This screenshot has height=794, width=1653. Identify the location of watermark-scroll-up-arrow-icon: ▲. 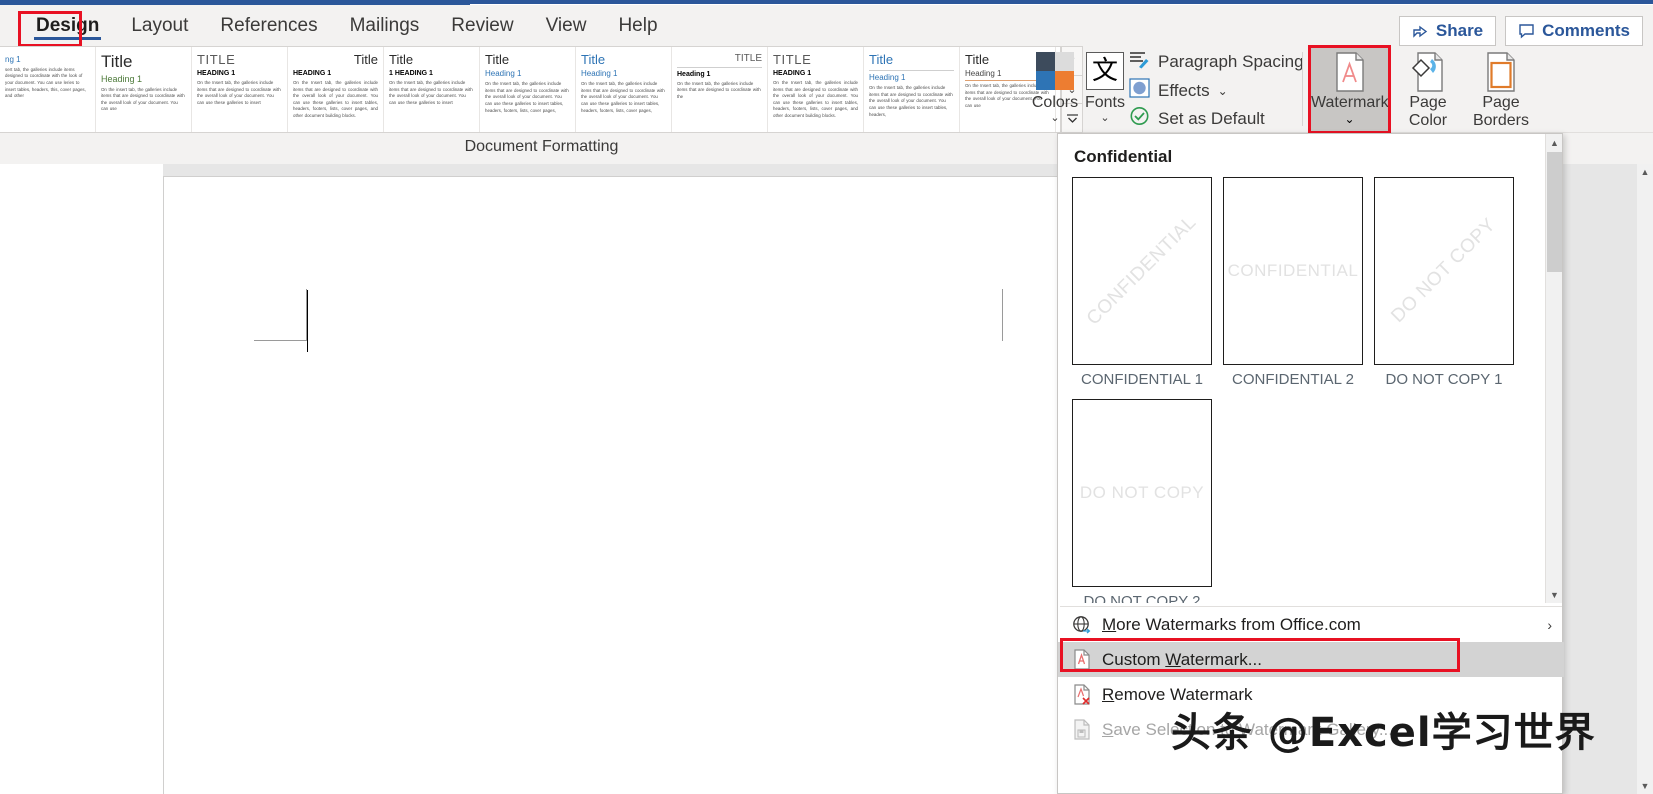
(1554, 142).